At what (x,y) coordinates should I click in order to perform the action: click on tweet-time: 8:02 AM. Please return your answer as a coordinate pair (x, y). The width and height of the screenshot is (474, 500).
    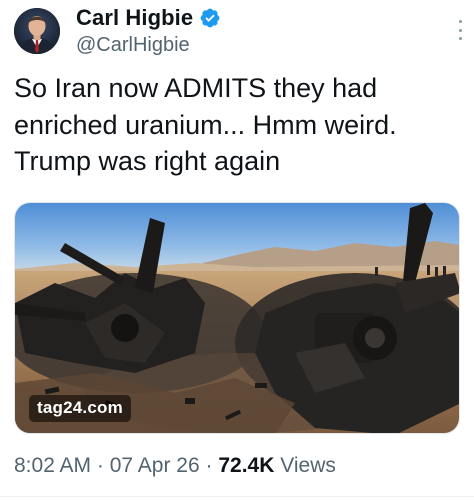
    Looking at the image, I should click on (52, 465).